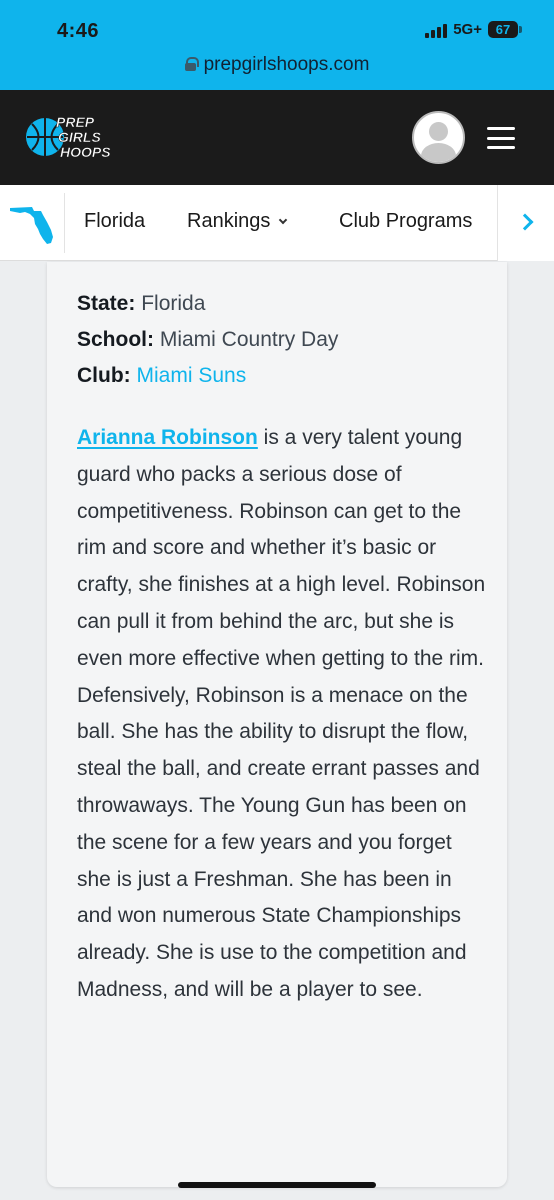 Image resolution: width=554 pixels, height=1200 pixels. I want to click on school-row: School: Miami Country Day, so click(207, 340).